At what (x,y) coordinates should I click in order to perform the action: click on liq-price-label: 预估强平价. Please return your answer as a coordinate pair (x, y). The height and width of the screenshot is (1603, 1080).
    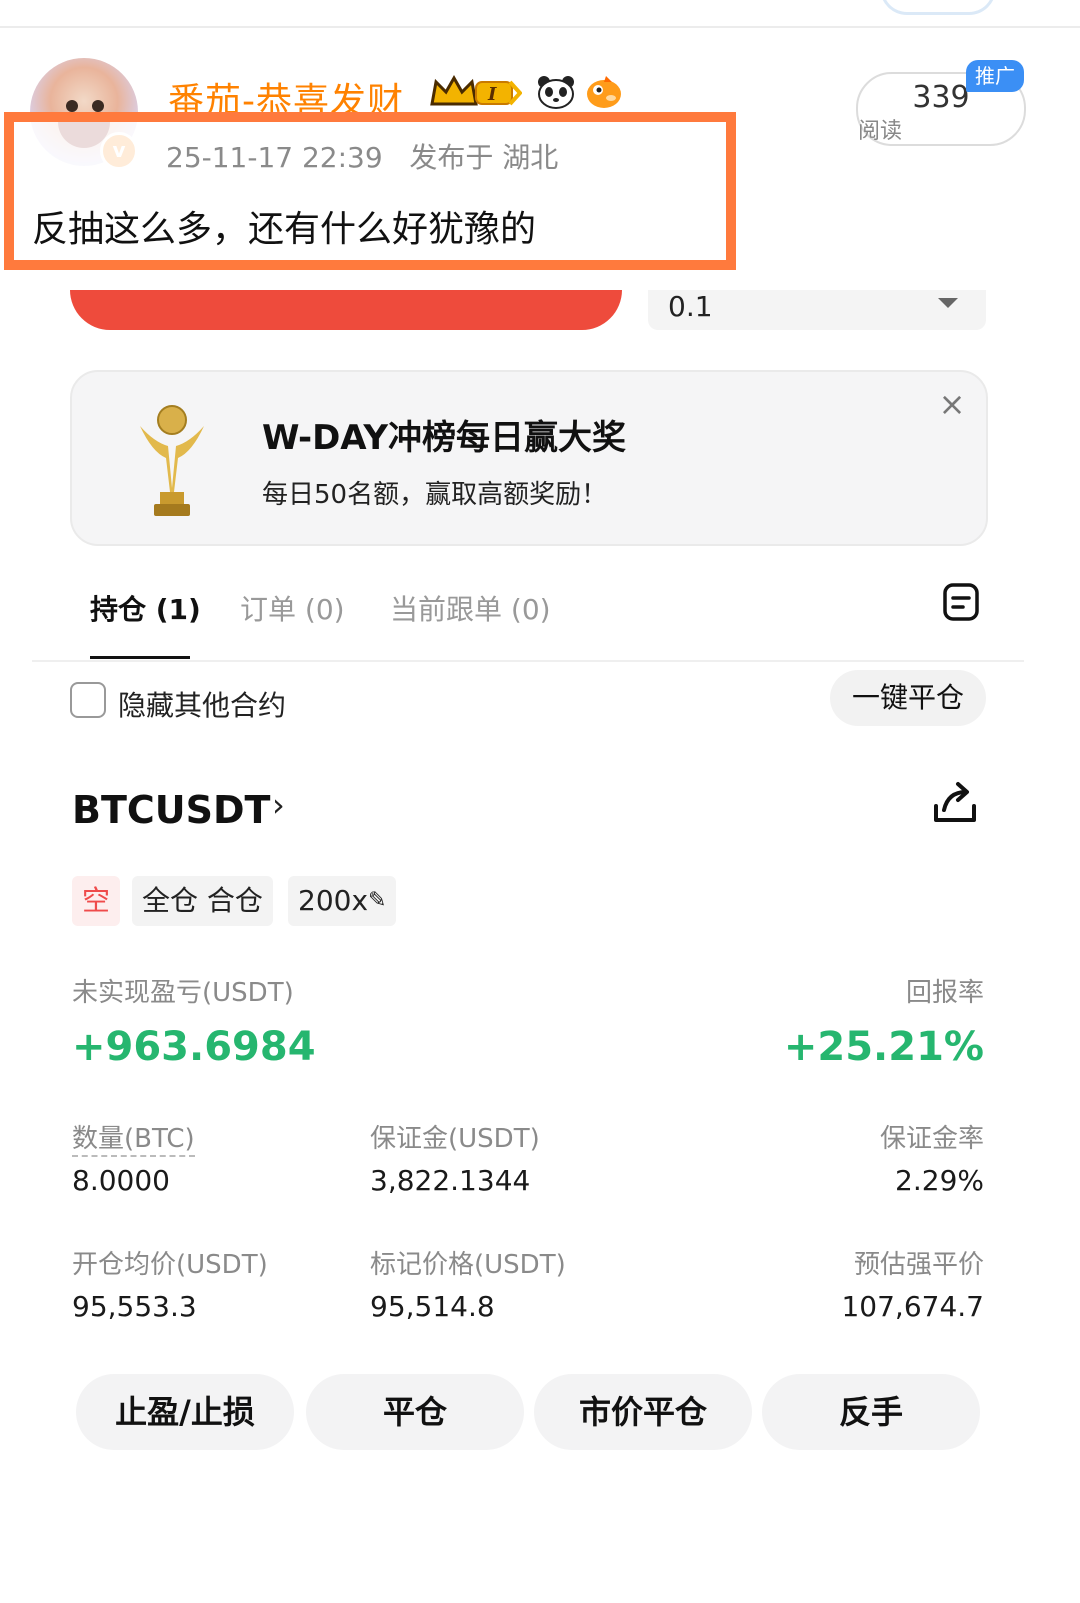
    Looking at the image, I should click on (918, 1265).